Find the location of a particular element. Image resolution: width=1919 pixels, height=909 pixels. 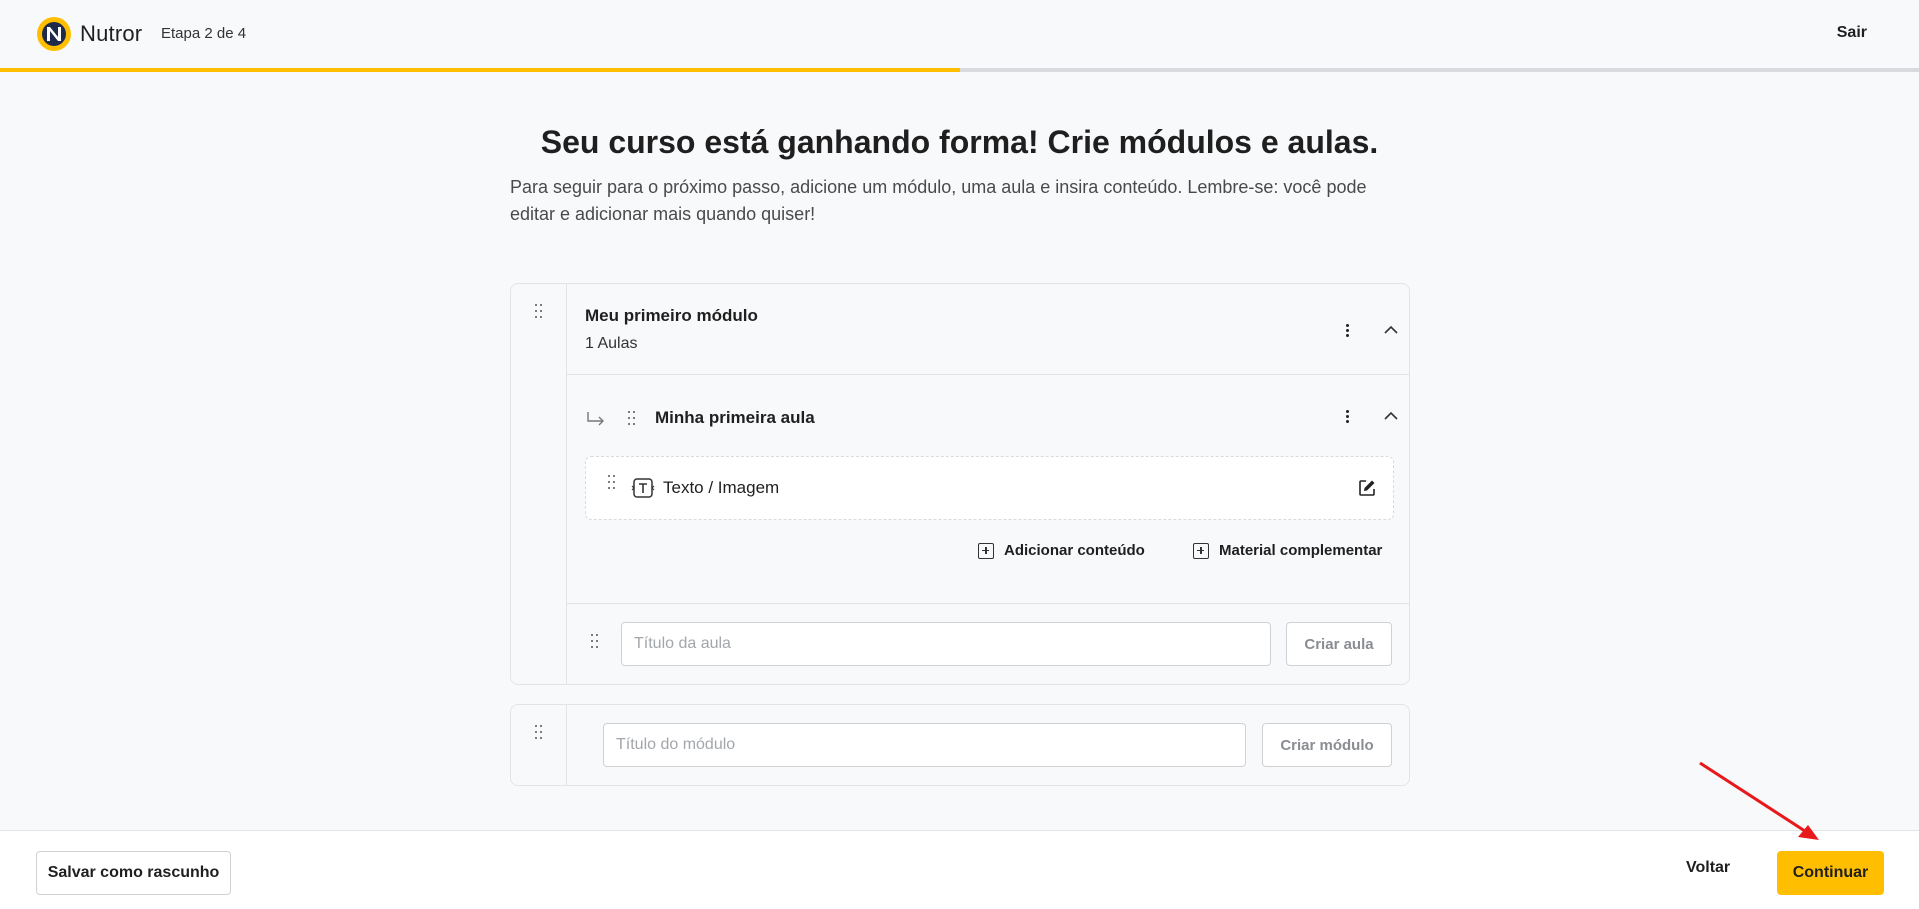

text-image-icon is located at coordinates (643, 488).